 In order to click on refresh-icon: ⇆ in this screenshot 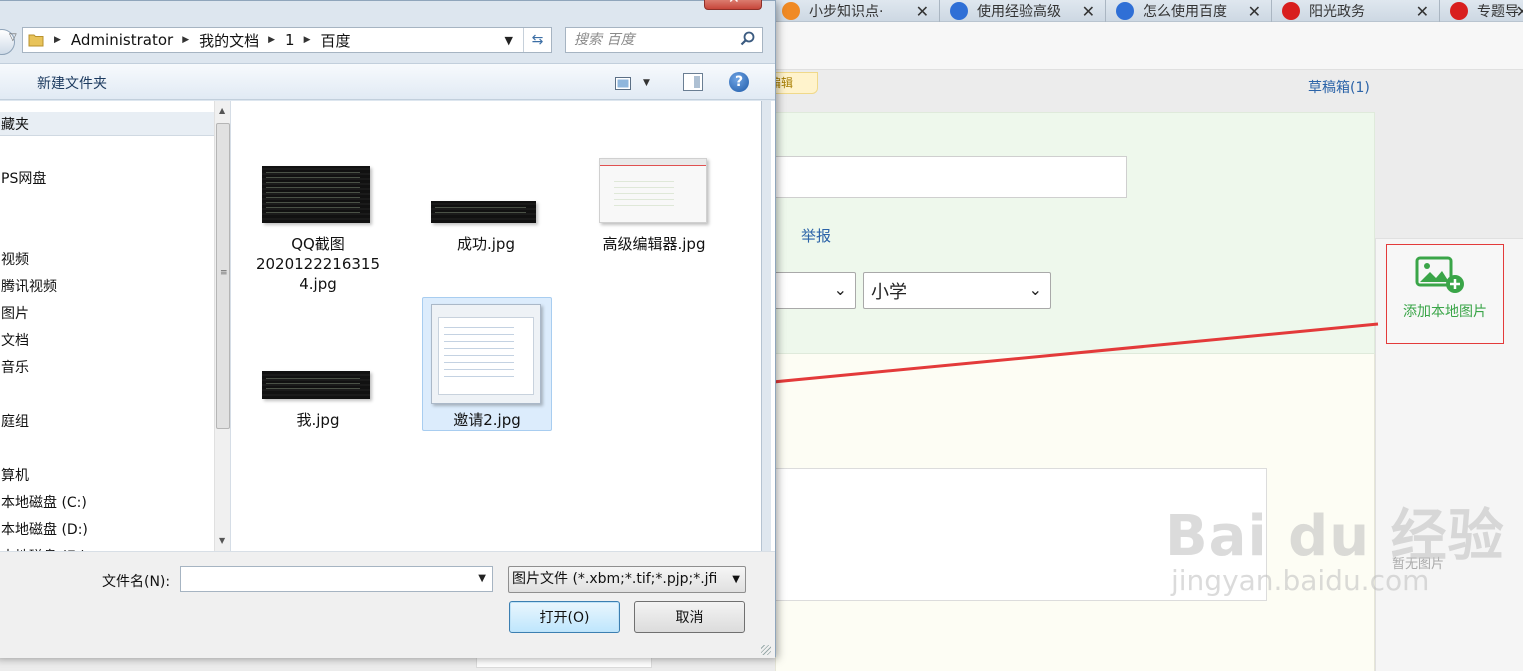, I will do `click(537, 40)`.